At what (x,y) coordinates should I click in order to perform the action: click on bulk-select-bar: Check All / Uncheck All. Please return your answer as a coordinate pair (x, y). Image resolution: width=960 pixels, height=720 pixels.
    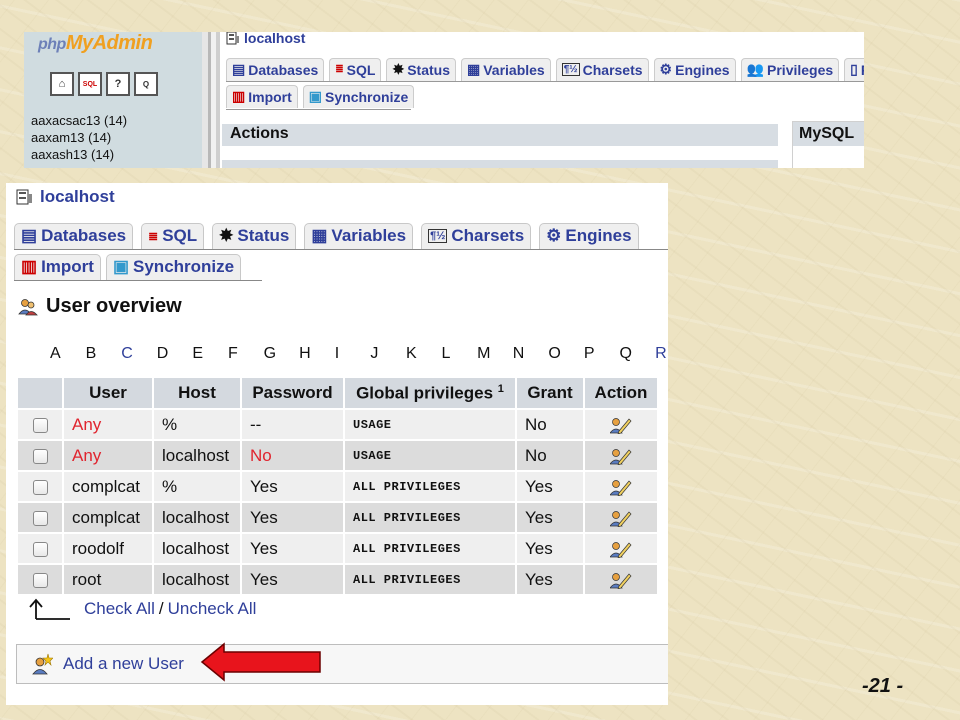
    Looking at the image, I should click on (141, 609).